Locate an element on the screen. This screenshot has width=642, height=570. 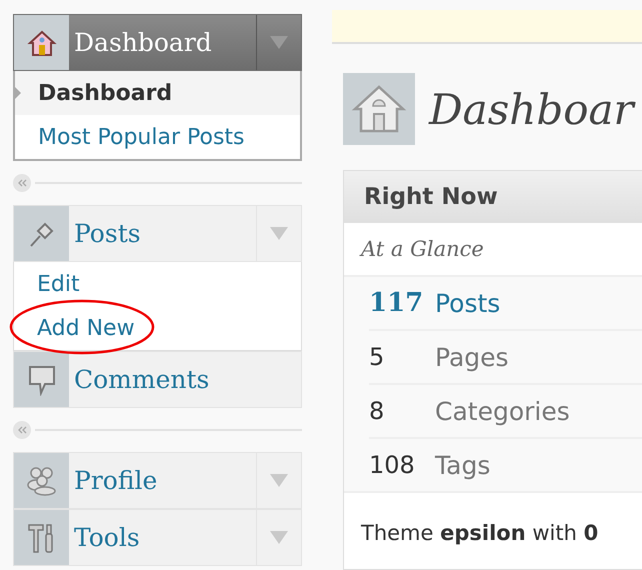
panel-subtitle: At a Glance is located at coordinates (422, 249).